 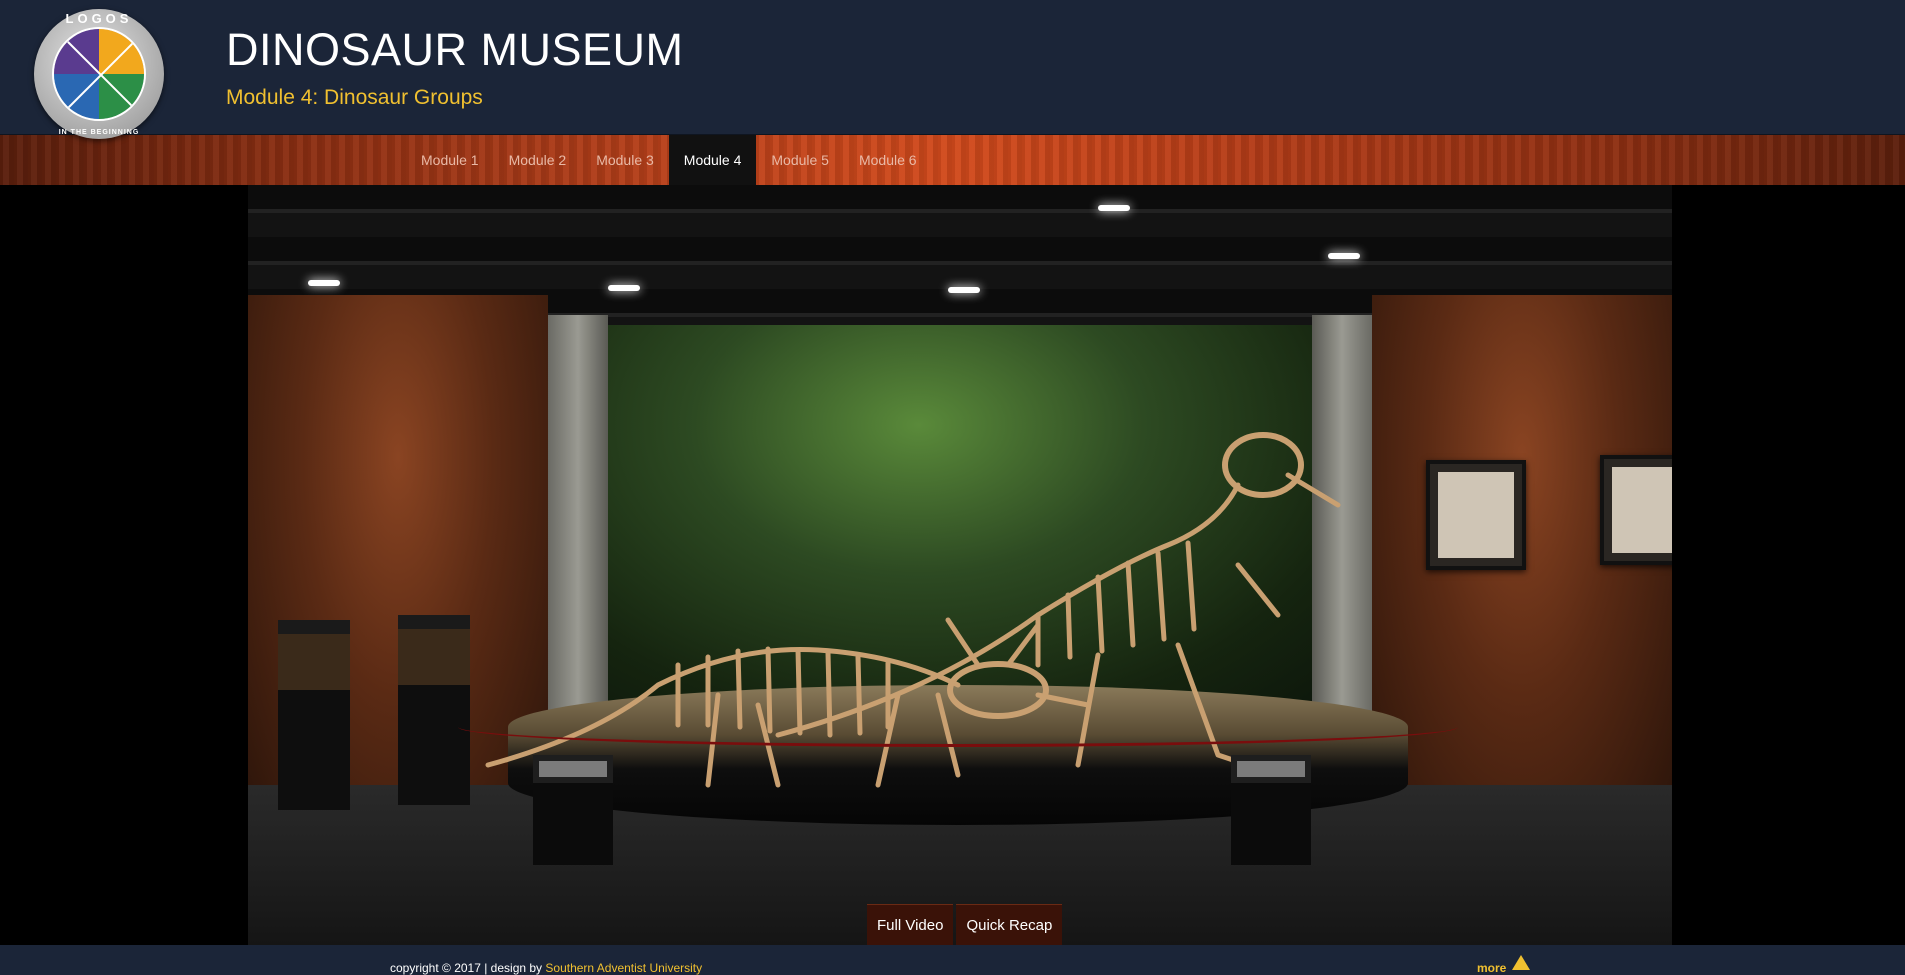 I want to click on page-subtitle: Module 4: Dinosaur Groups, so click(x=354, y=97).